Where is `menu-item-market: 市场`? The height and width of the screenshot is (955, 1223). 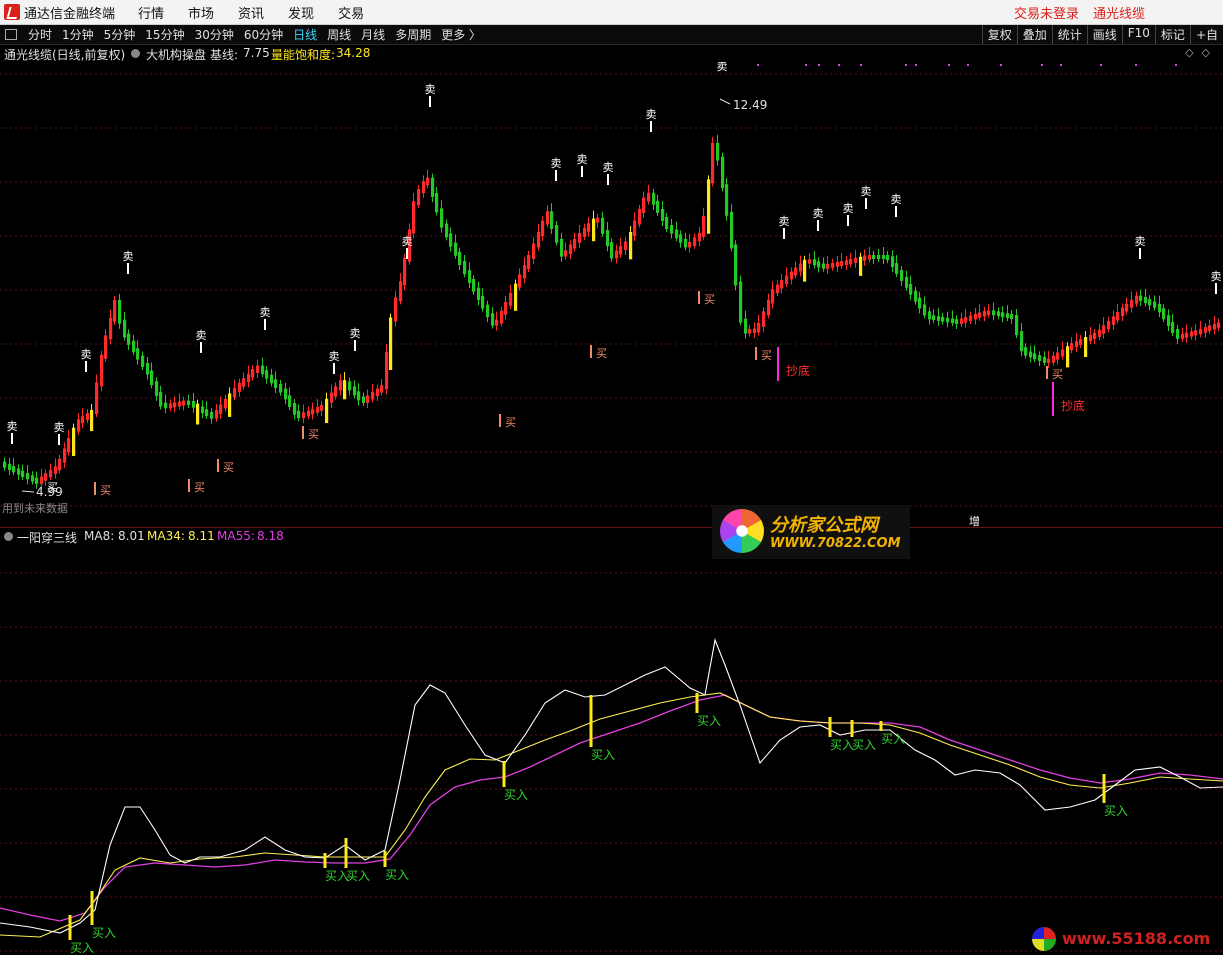
menu-item-market: 市场 is located at coordinates (201, 12).